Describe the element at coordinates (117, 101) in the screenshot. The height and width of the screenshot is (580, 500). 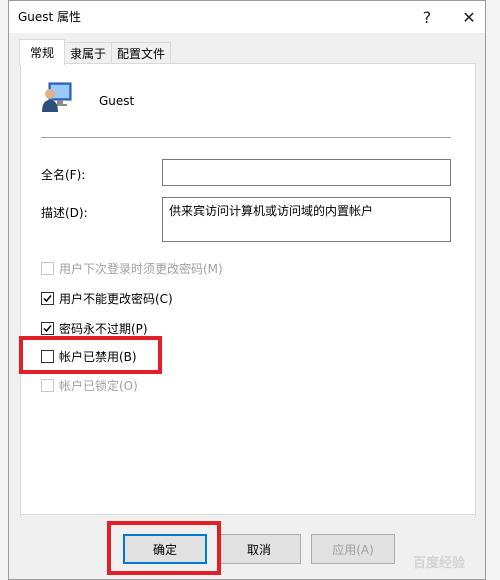
I see `account-username: Guest` at that location.